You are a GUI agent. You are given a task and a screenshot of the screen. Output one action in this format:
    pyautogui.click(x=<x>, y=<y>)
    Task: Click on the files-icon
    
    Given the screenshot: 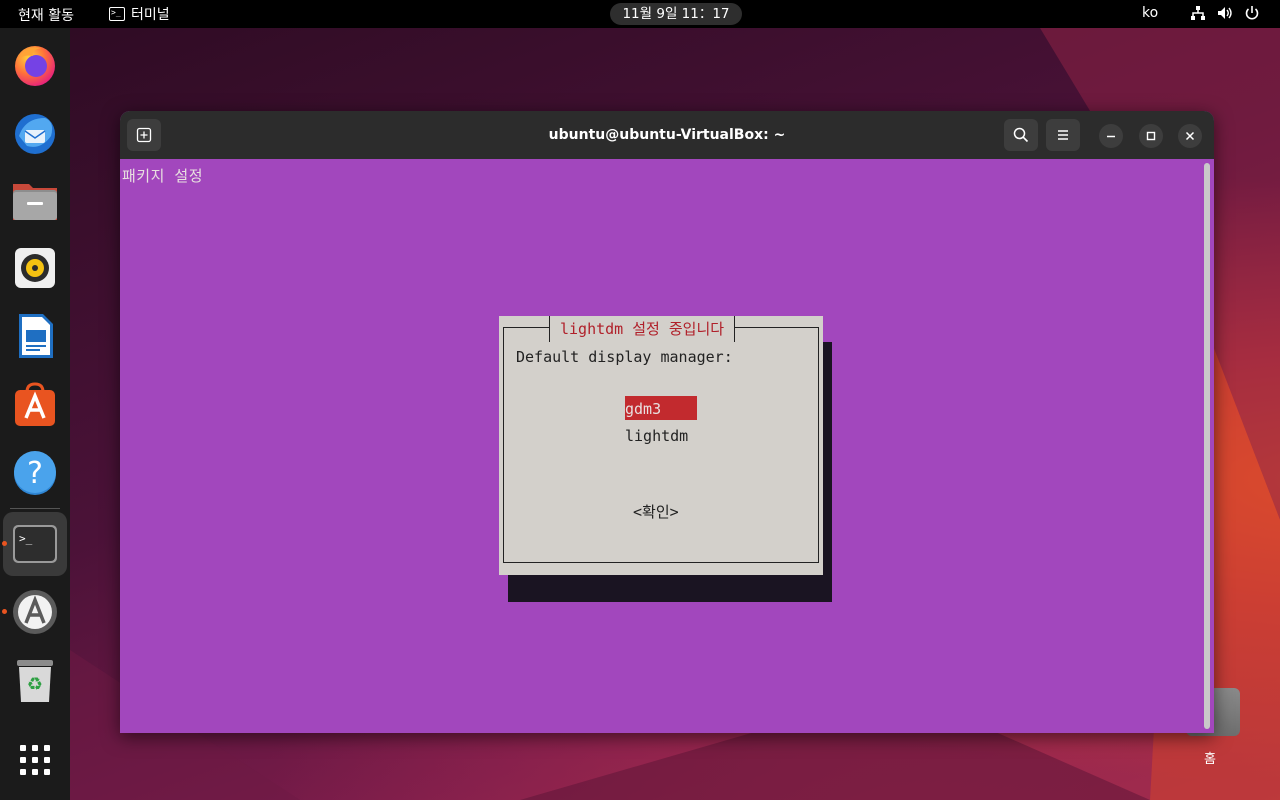 What is the action you would take?
    pyautogui.click(x=35, y=202)
    